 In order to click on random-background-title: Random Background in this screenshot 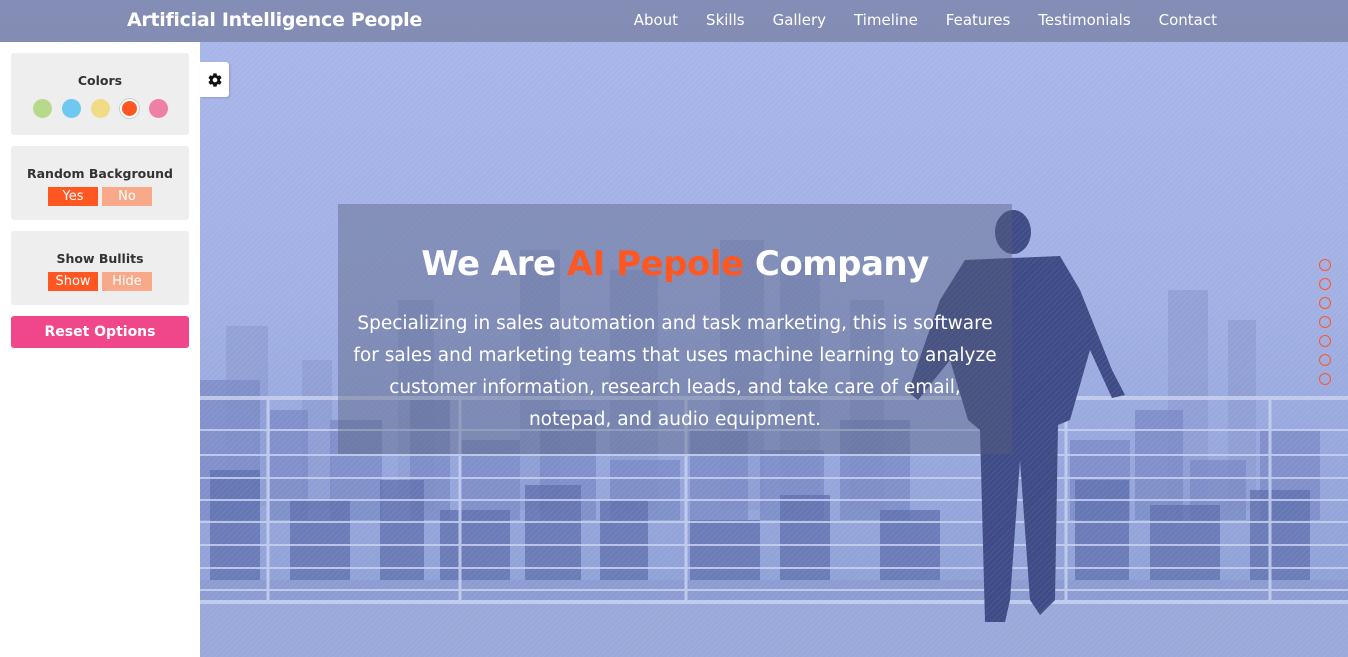, I will do `click(99, 173)`.